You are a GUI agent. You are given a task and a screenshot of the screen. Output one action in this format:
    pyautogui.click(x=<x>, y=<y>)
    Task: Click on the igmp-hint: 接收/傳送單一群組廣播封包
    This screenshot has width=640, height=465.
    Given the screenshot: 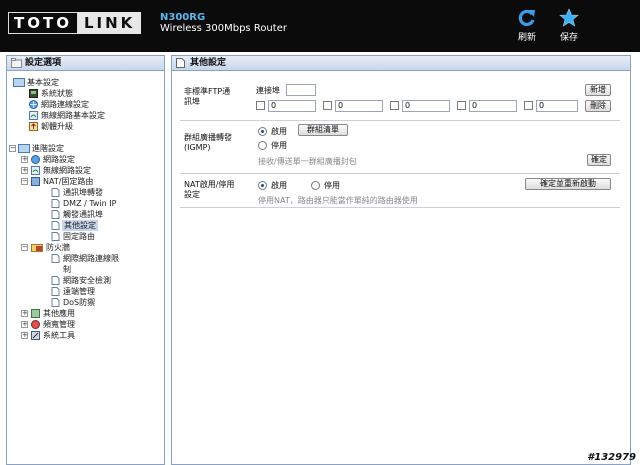 What is the action you would take?
    pyautogui.click(x=307, y=161)
    